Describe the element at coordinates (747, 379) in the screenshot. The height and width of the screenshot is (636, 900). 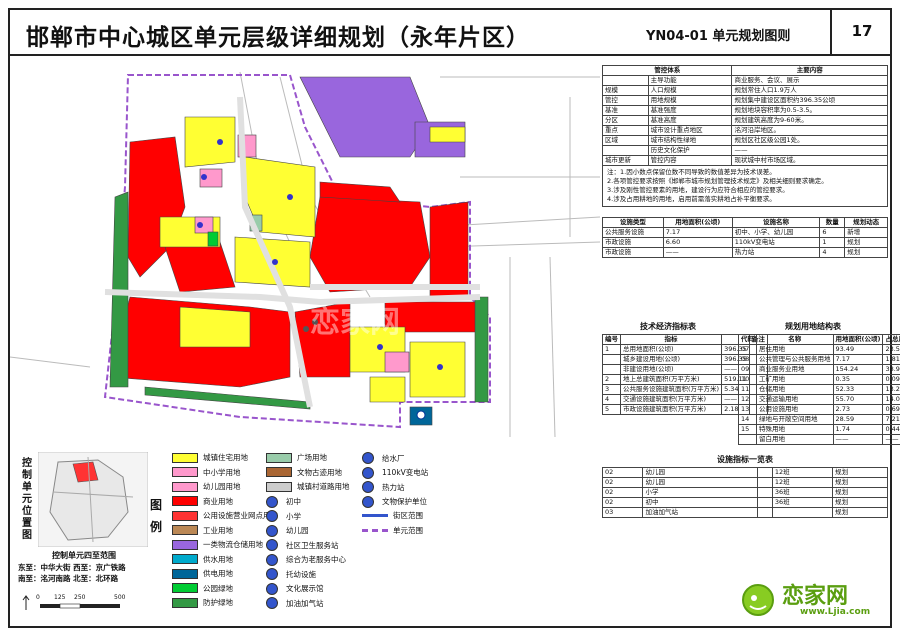
I see `landuse-cell: 10` at that location.